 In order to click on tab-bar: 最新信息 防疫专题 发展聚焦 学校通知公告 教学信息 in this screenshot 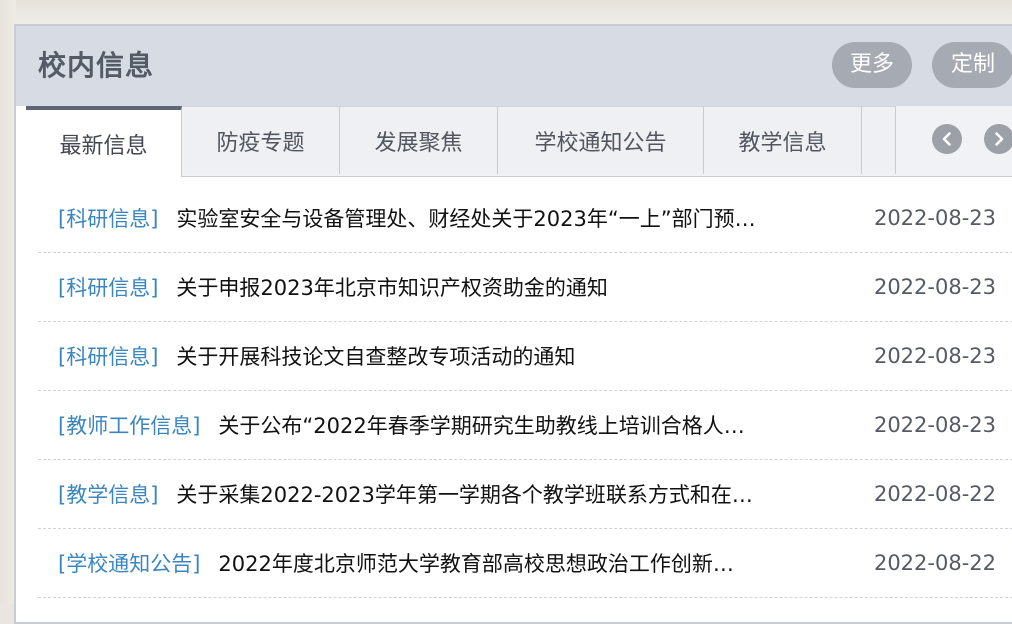, I will do `click(519, 141)`.